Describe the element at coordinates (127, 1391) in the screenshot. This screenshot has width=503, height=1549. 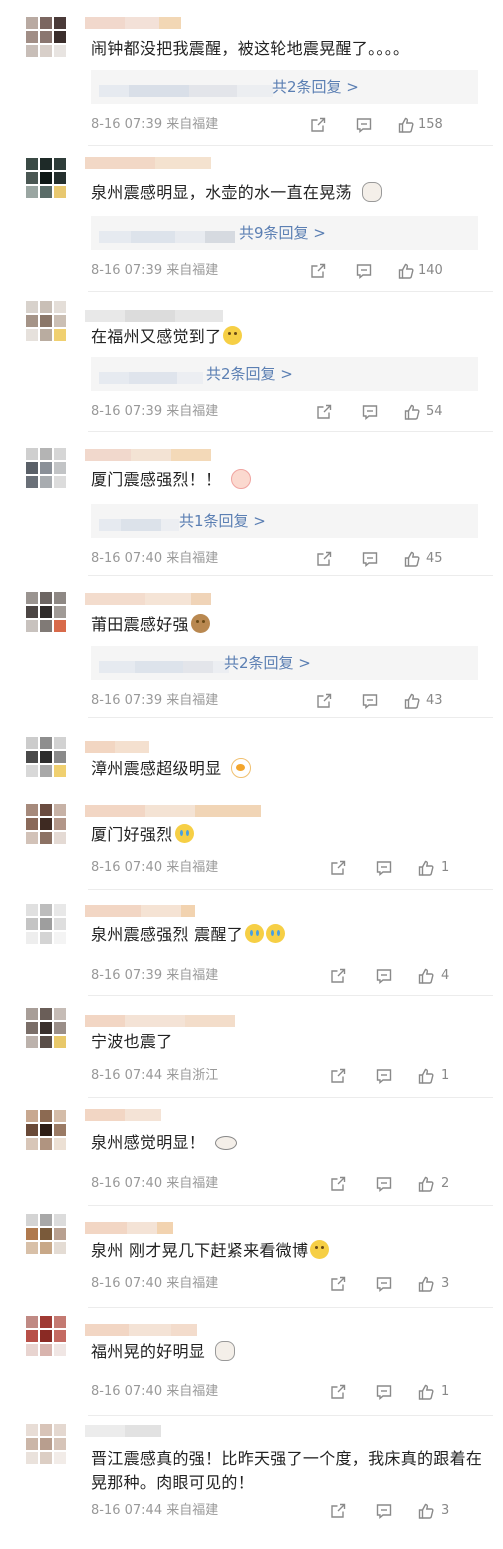
I see `comment-time: 8-16 07:40` at that location.